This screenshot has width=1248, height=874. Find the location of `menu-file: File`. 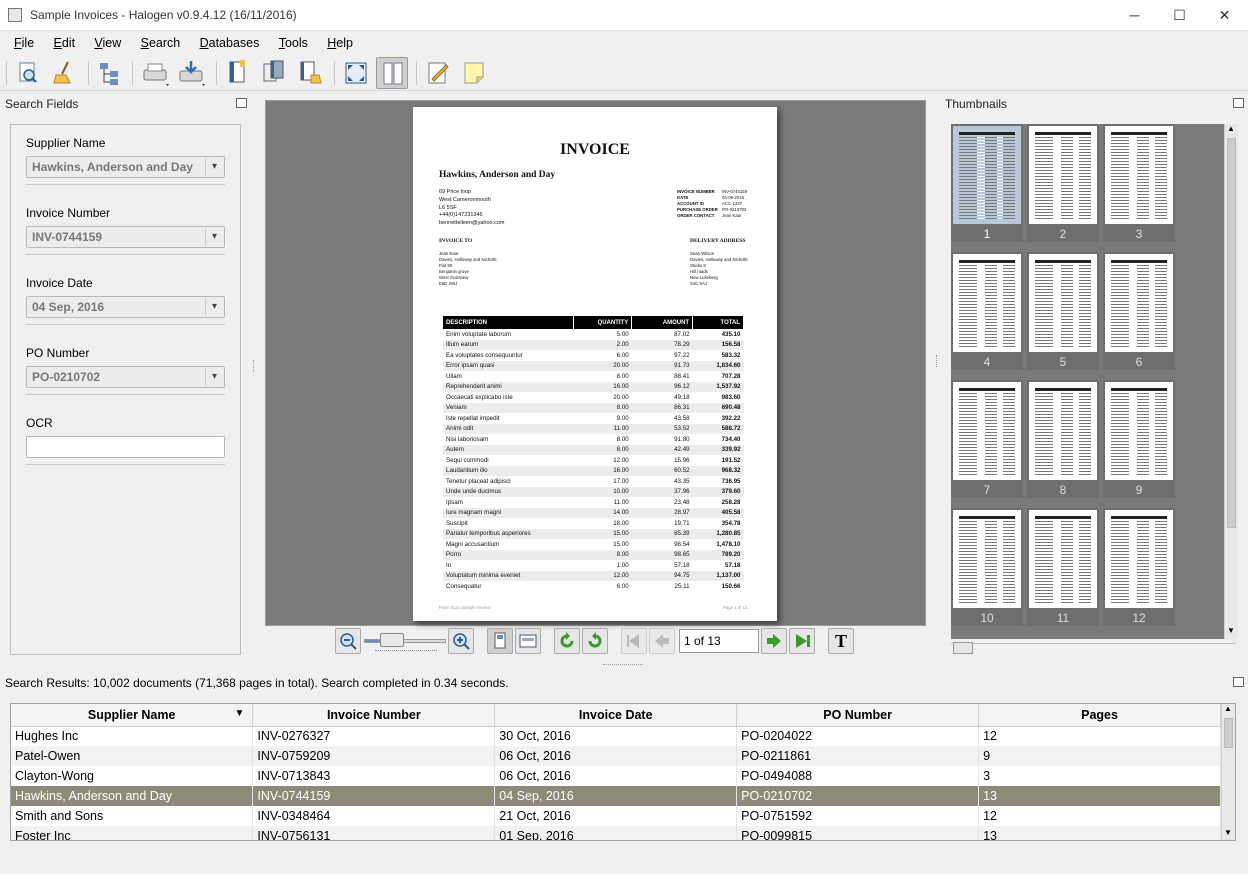

menu-file: File is located at coordinates (24, 43).